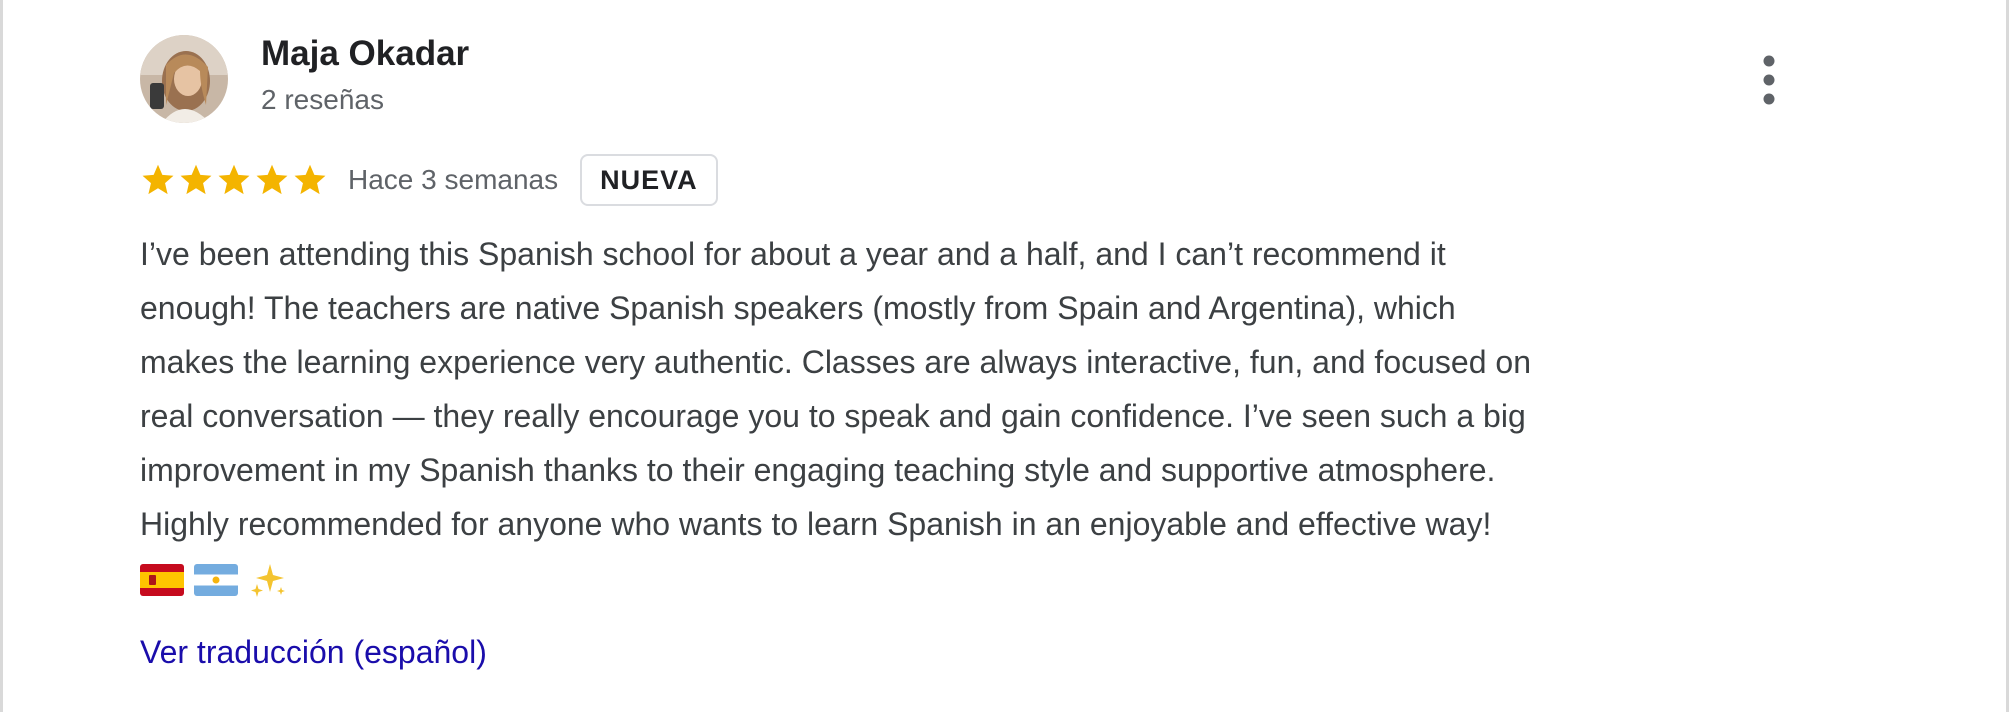 Image resolution: width=2009 pixels, height=712 pixels. What do you see at coordinates (649, 180) in the screenshot?
I see `new-badge: NUEVA` at bounding box center [649, 180].